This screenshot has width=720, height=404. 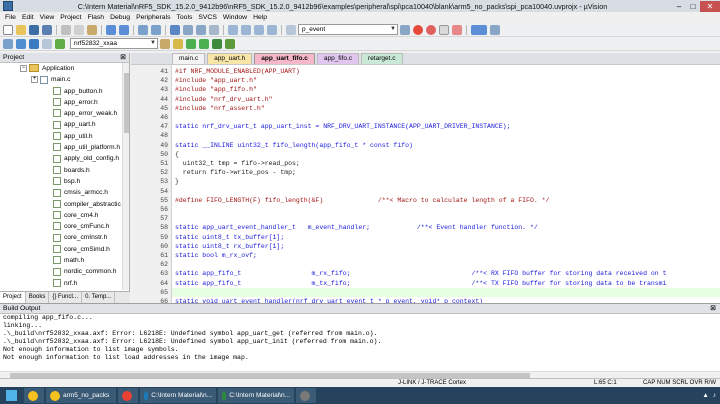 I want to click on breakpoint-icon, so click(x=431, y=29).